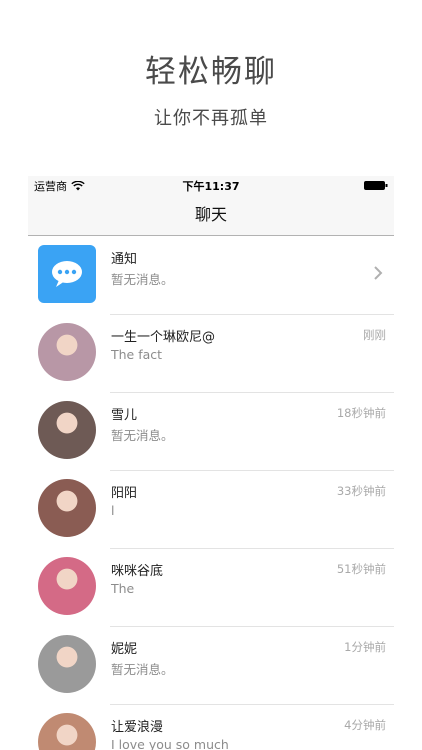 This screenshot has width=422, height=750. What do you see at coordinates (361, 569) in the screenshot?
I see `message-timestamp: 51秒钟前` at bounding box center [361, 569].